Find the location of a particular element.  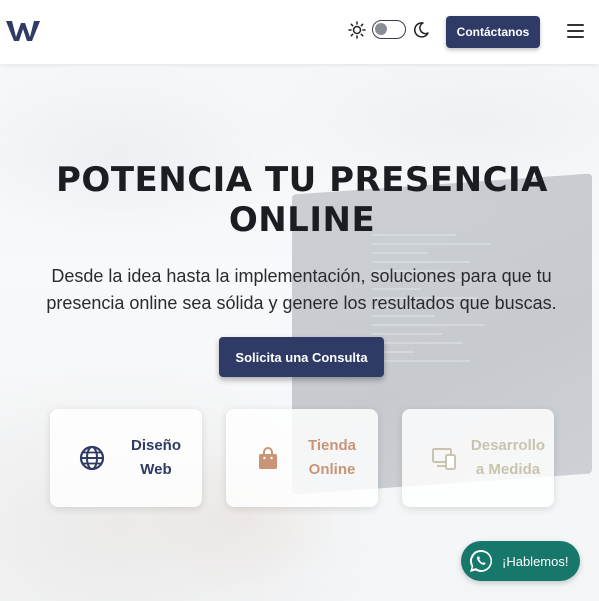

request-consultation-button: Solicita una Consulta is located at coordinates (301, 357).